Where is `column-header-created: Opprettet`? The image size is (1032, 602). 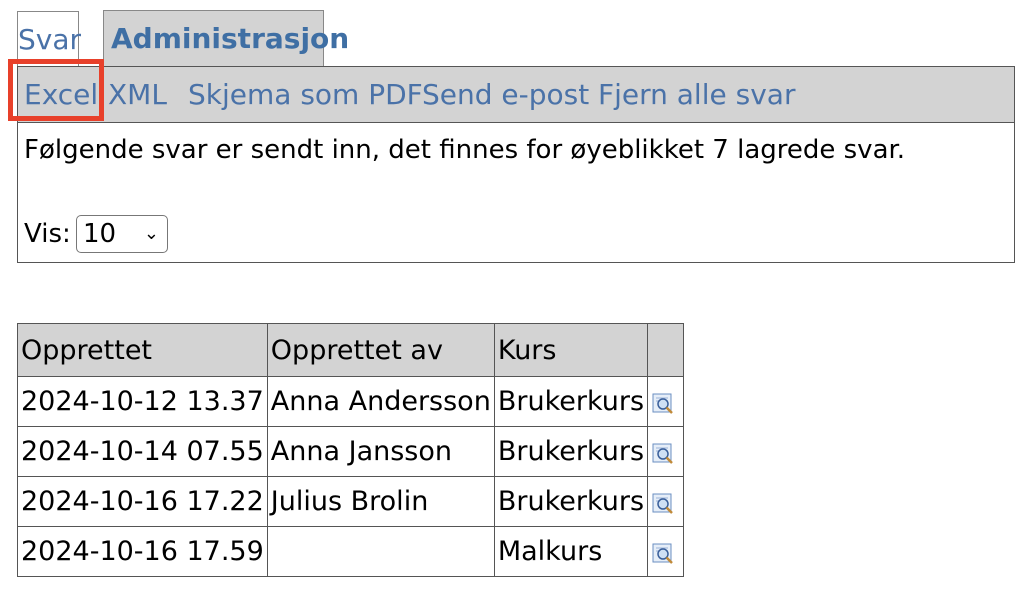
column-header-created: Opprettet is located at coordinates (142, 350).